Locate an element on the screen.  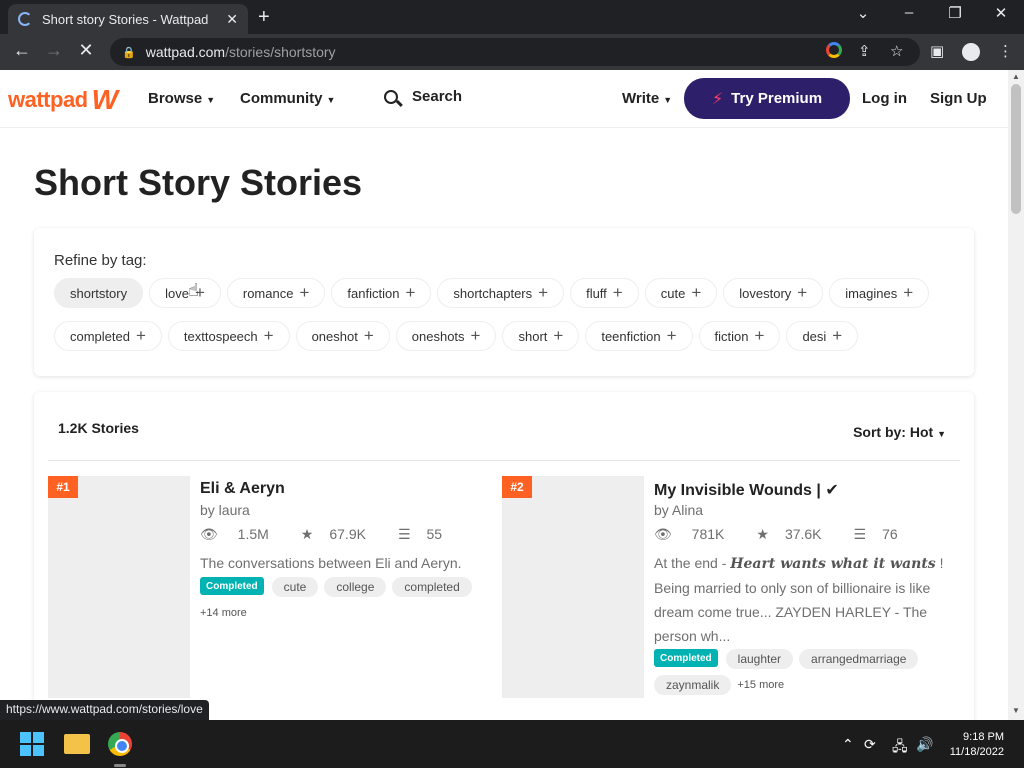
story-tag: zaynmalik is located at coordinates (693, 685).